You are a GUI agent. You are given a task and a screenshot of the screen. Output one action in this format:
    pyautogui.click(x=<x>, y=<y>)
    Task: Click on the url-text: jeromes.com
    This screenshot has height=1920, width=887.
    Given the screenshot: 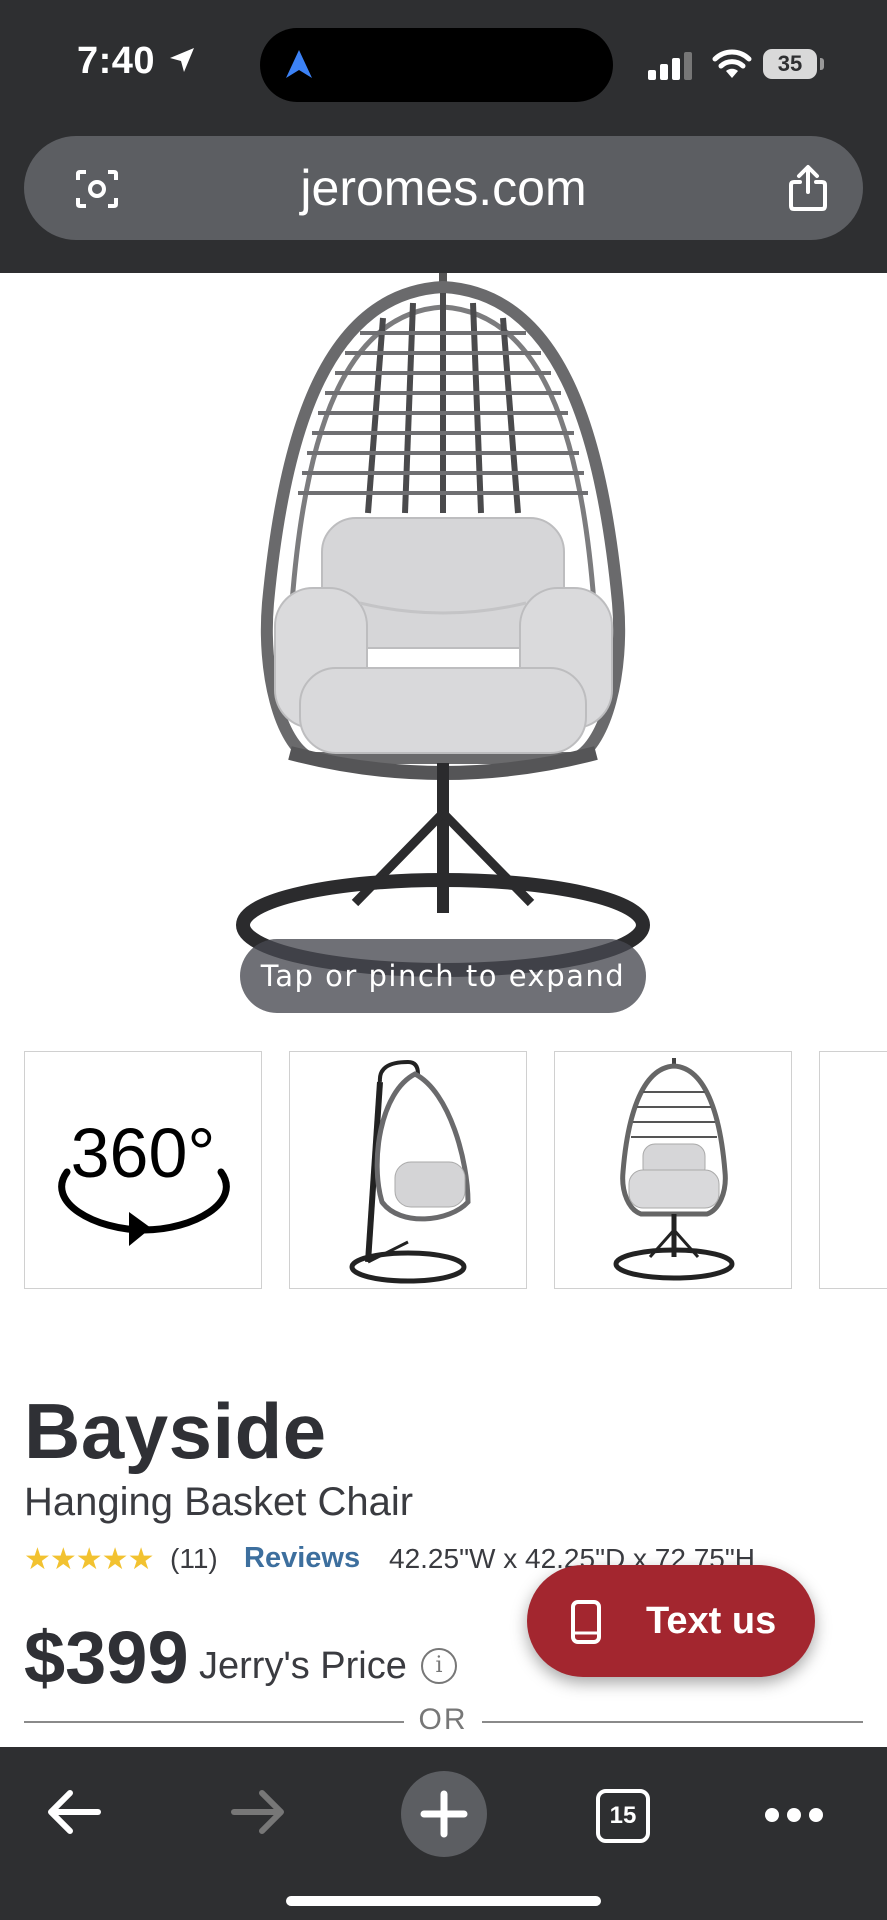 What is the action you would take?
    pyautogui.click(x=443, y=188)
    